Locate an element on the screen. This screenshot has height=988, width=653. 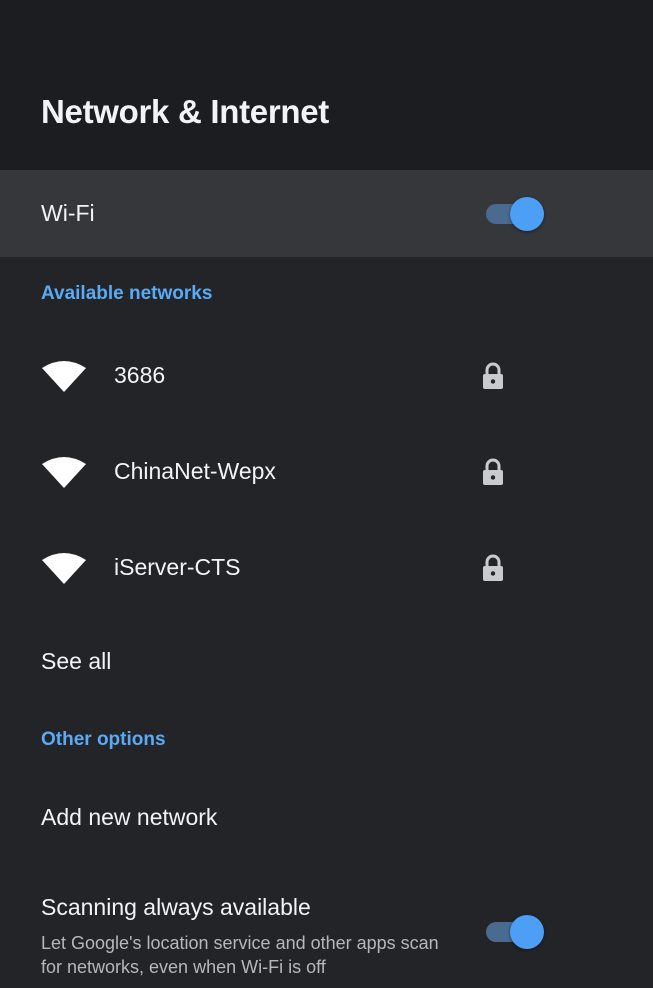
wifi-switch is located at coordinates (517, 214).